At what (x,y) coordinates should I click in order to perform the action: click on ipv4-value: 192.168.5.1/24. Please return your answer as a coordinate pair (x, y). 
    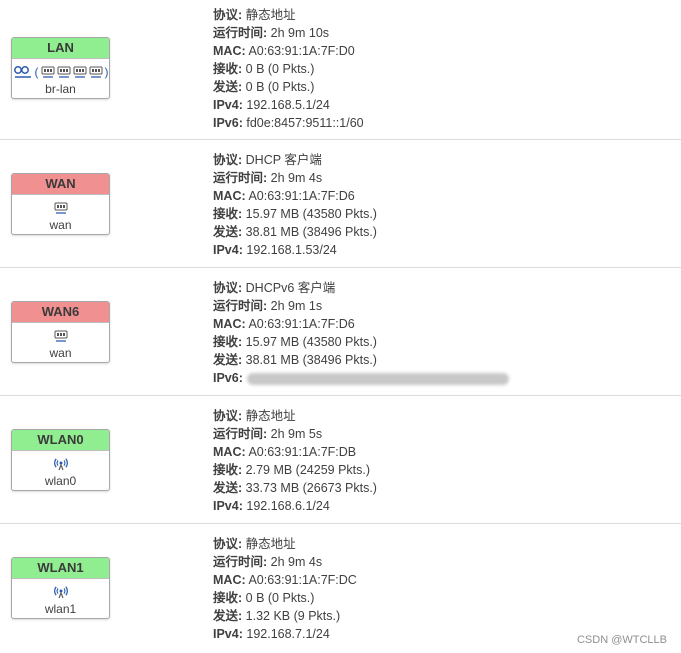
    Looking at the image, I should click on (288, 105).